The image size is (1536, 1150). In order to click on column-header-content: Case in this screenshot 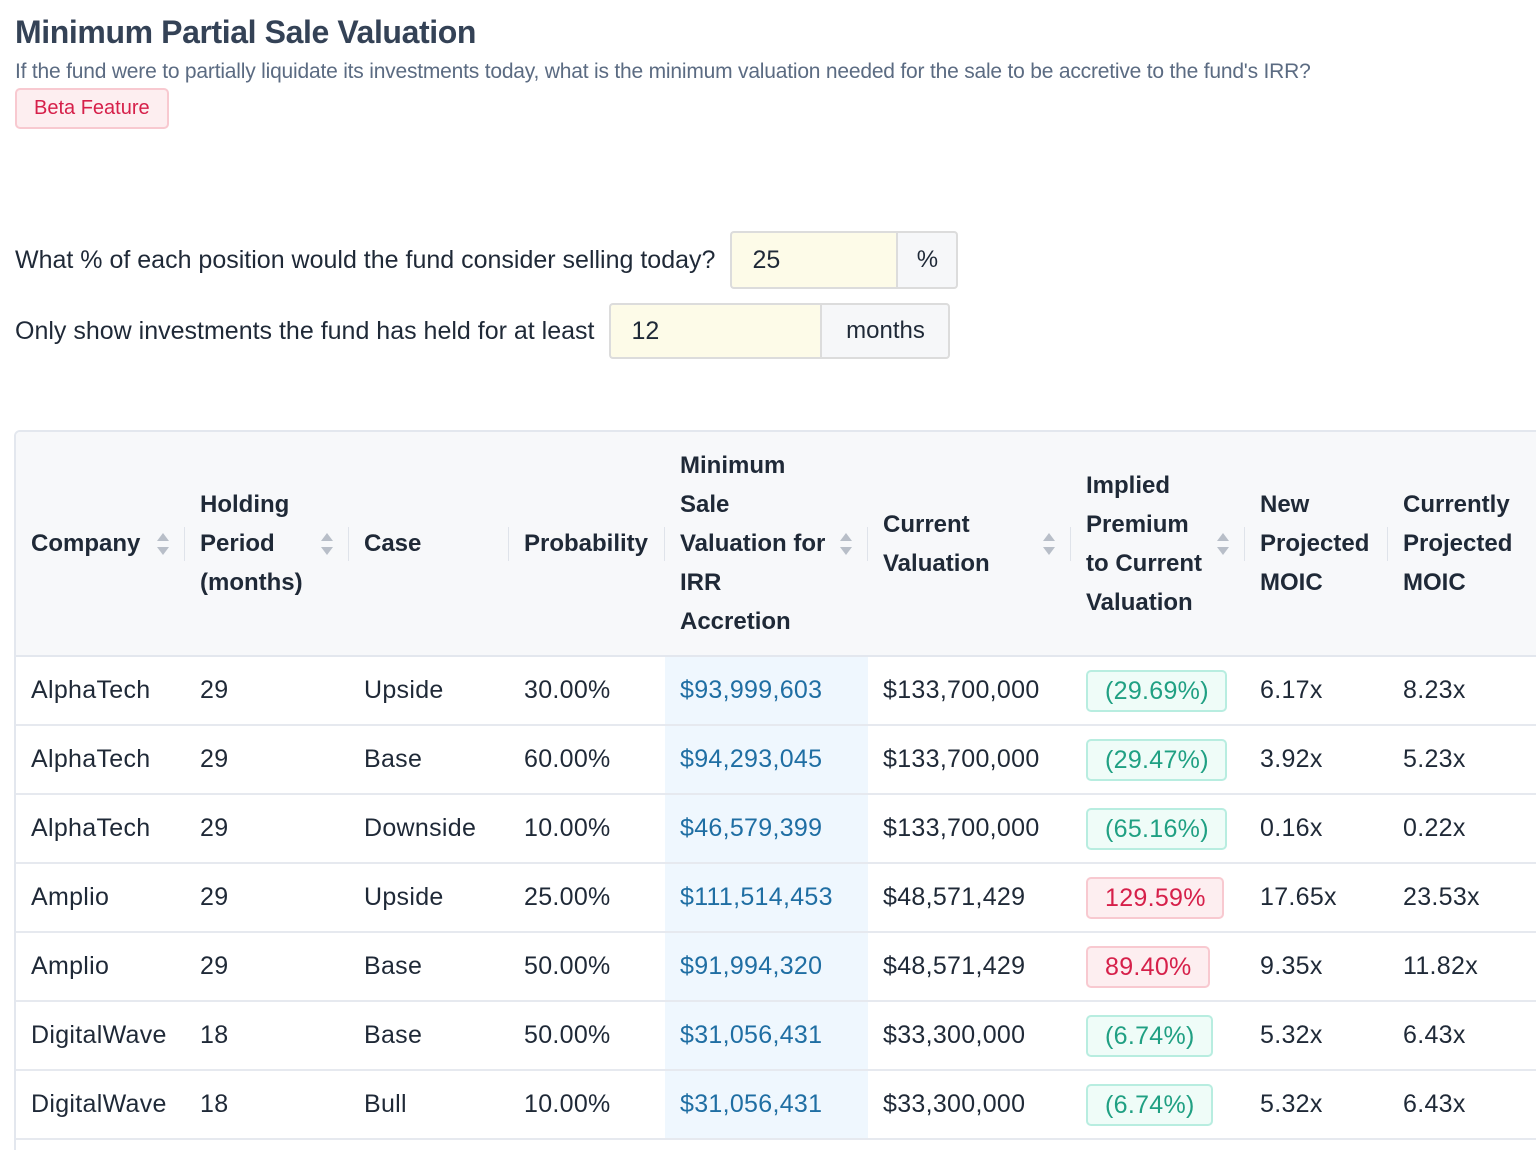, I will do `click(429, 543)`.